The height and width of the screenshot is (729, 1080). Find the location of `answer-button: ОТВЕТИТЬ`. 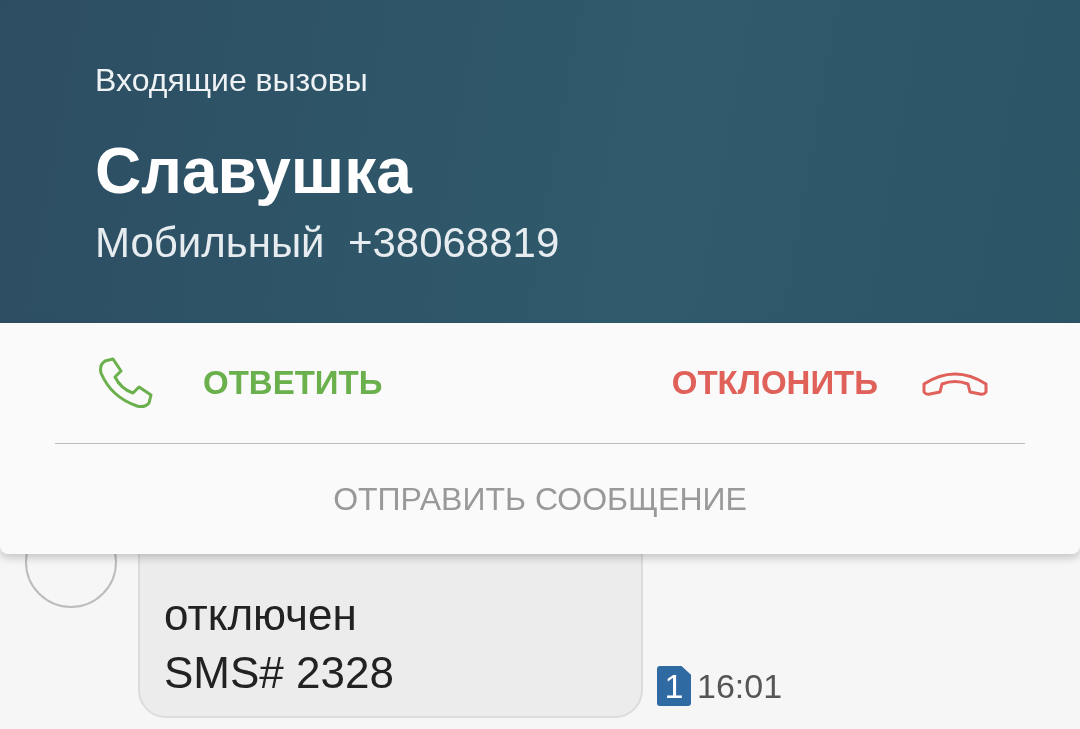

answer-button: ОТВЕТИТЬ is located at coordinates (219, 383).